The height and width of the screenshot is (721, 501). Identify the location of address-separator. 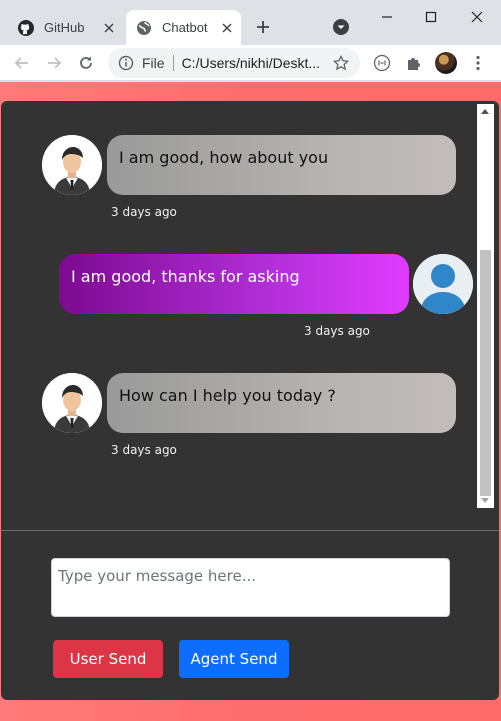
(173, 63).